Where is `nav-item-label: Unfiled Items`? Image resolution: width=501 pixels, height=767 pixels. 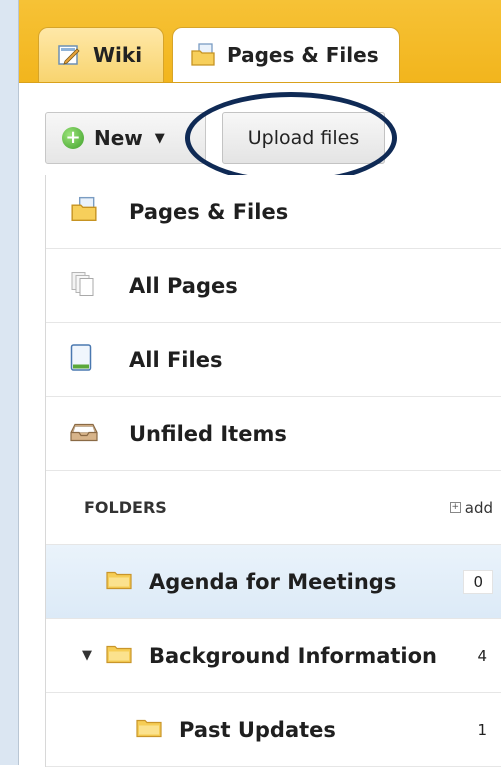
nav-item-label: Unfiled Items is located at coordinates (208, 433).